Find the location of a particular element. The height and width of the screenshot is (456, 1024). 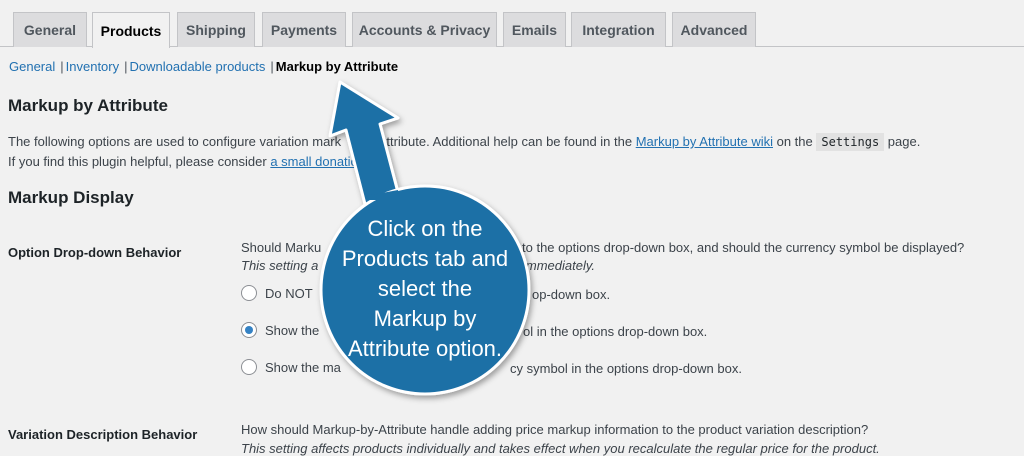

intro-text-d: page. is located at coordinates (902, 141).